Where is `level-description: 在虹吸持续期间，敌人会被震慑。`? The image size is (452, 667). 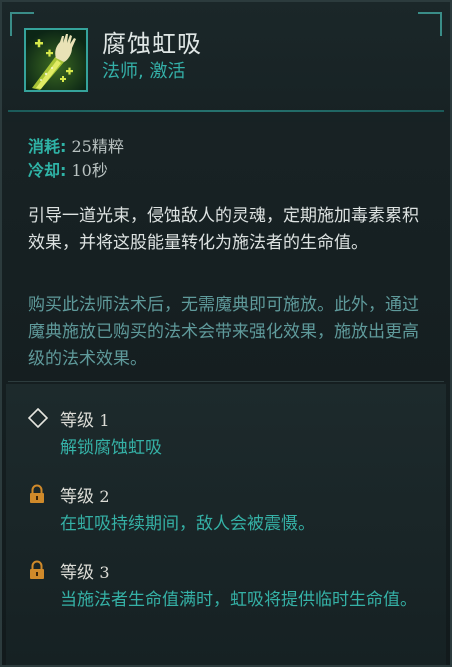
level-description: 在虹吸持续期间，敌人会被震慑。 is located at coordinates (187, 524).